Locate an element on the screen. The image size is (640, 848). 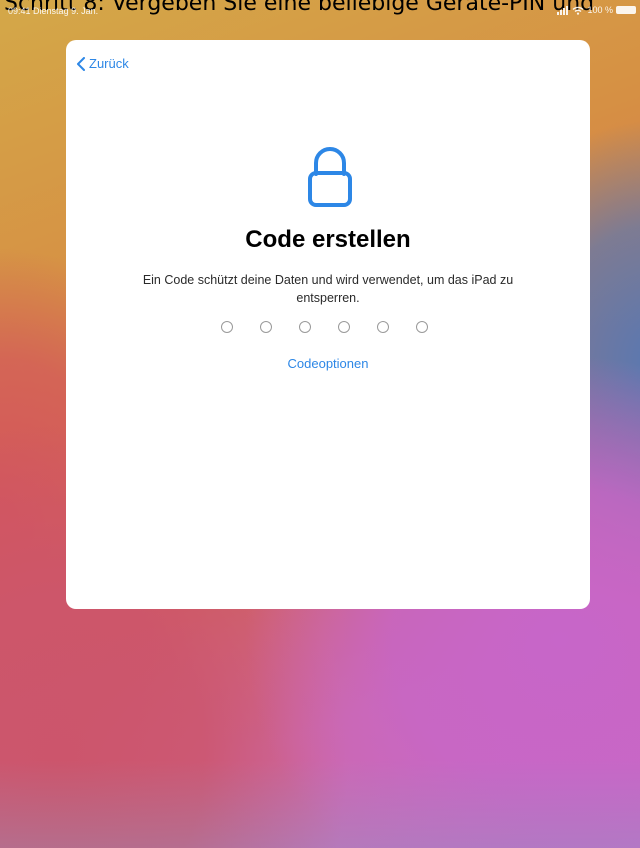
back-button: Zurück is located at coordinates (102, 63).